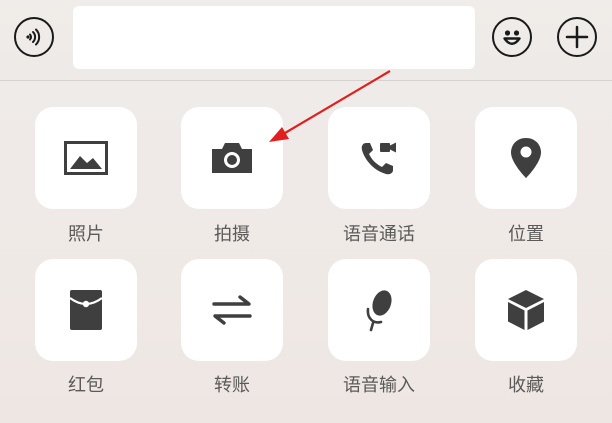 The image size is (612, 423). I want to click on location-pin-icon, so click(526, 158).